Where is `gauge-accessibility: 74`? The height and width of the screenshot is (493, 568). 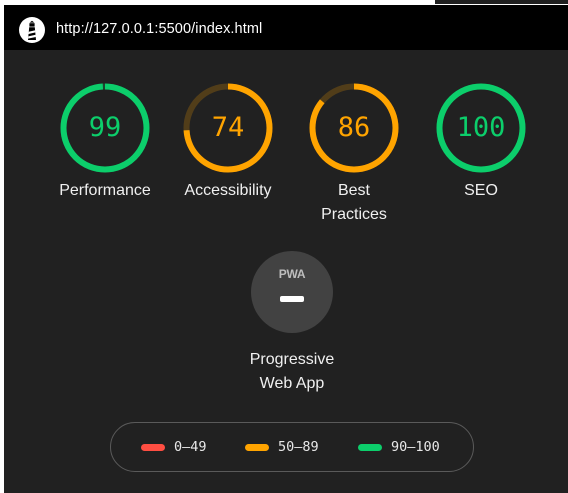
gauge-accessibility: 74 is located at coordinates (228, 128).